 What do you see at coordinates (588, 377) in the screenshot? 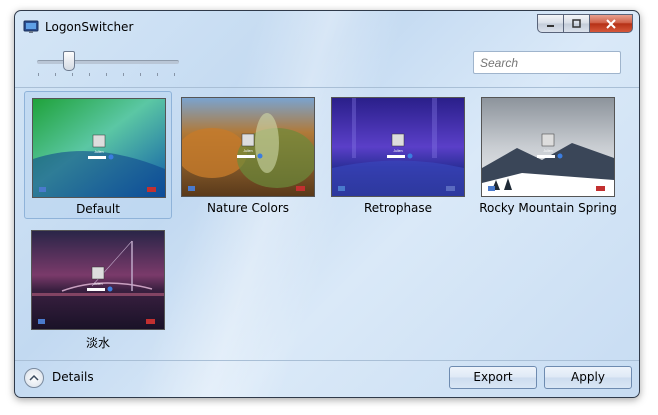
I see `apply-button: Apply` at bounding box center [588, 377].